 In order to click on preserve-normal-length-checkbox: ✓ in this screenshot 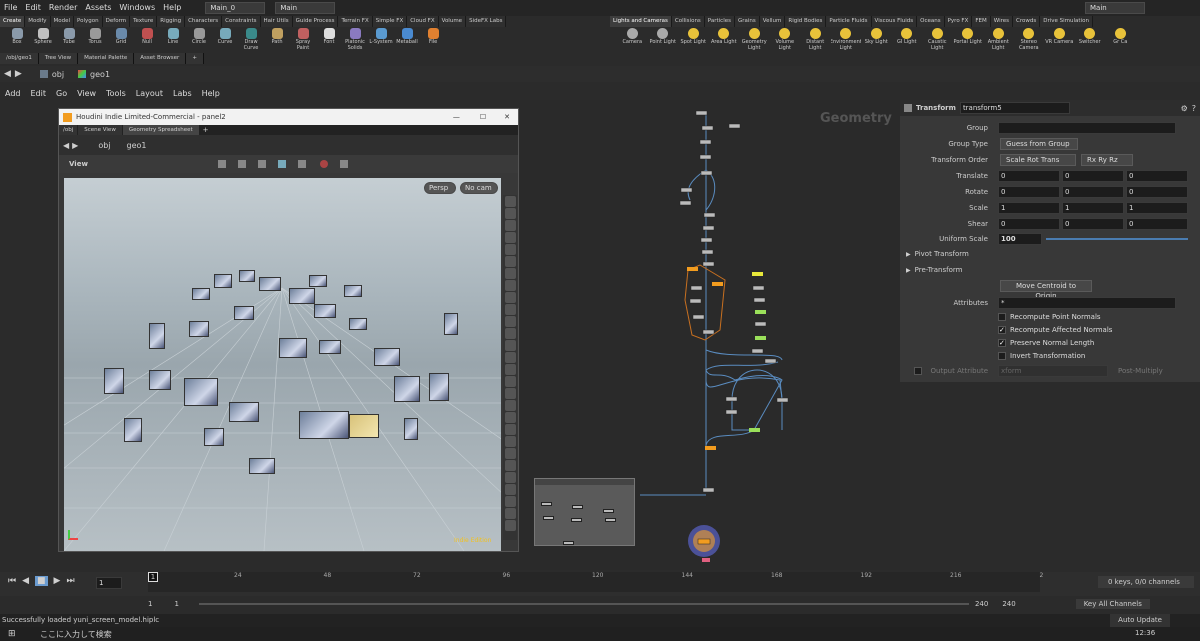, I will do `click(1002, 343)`.